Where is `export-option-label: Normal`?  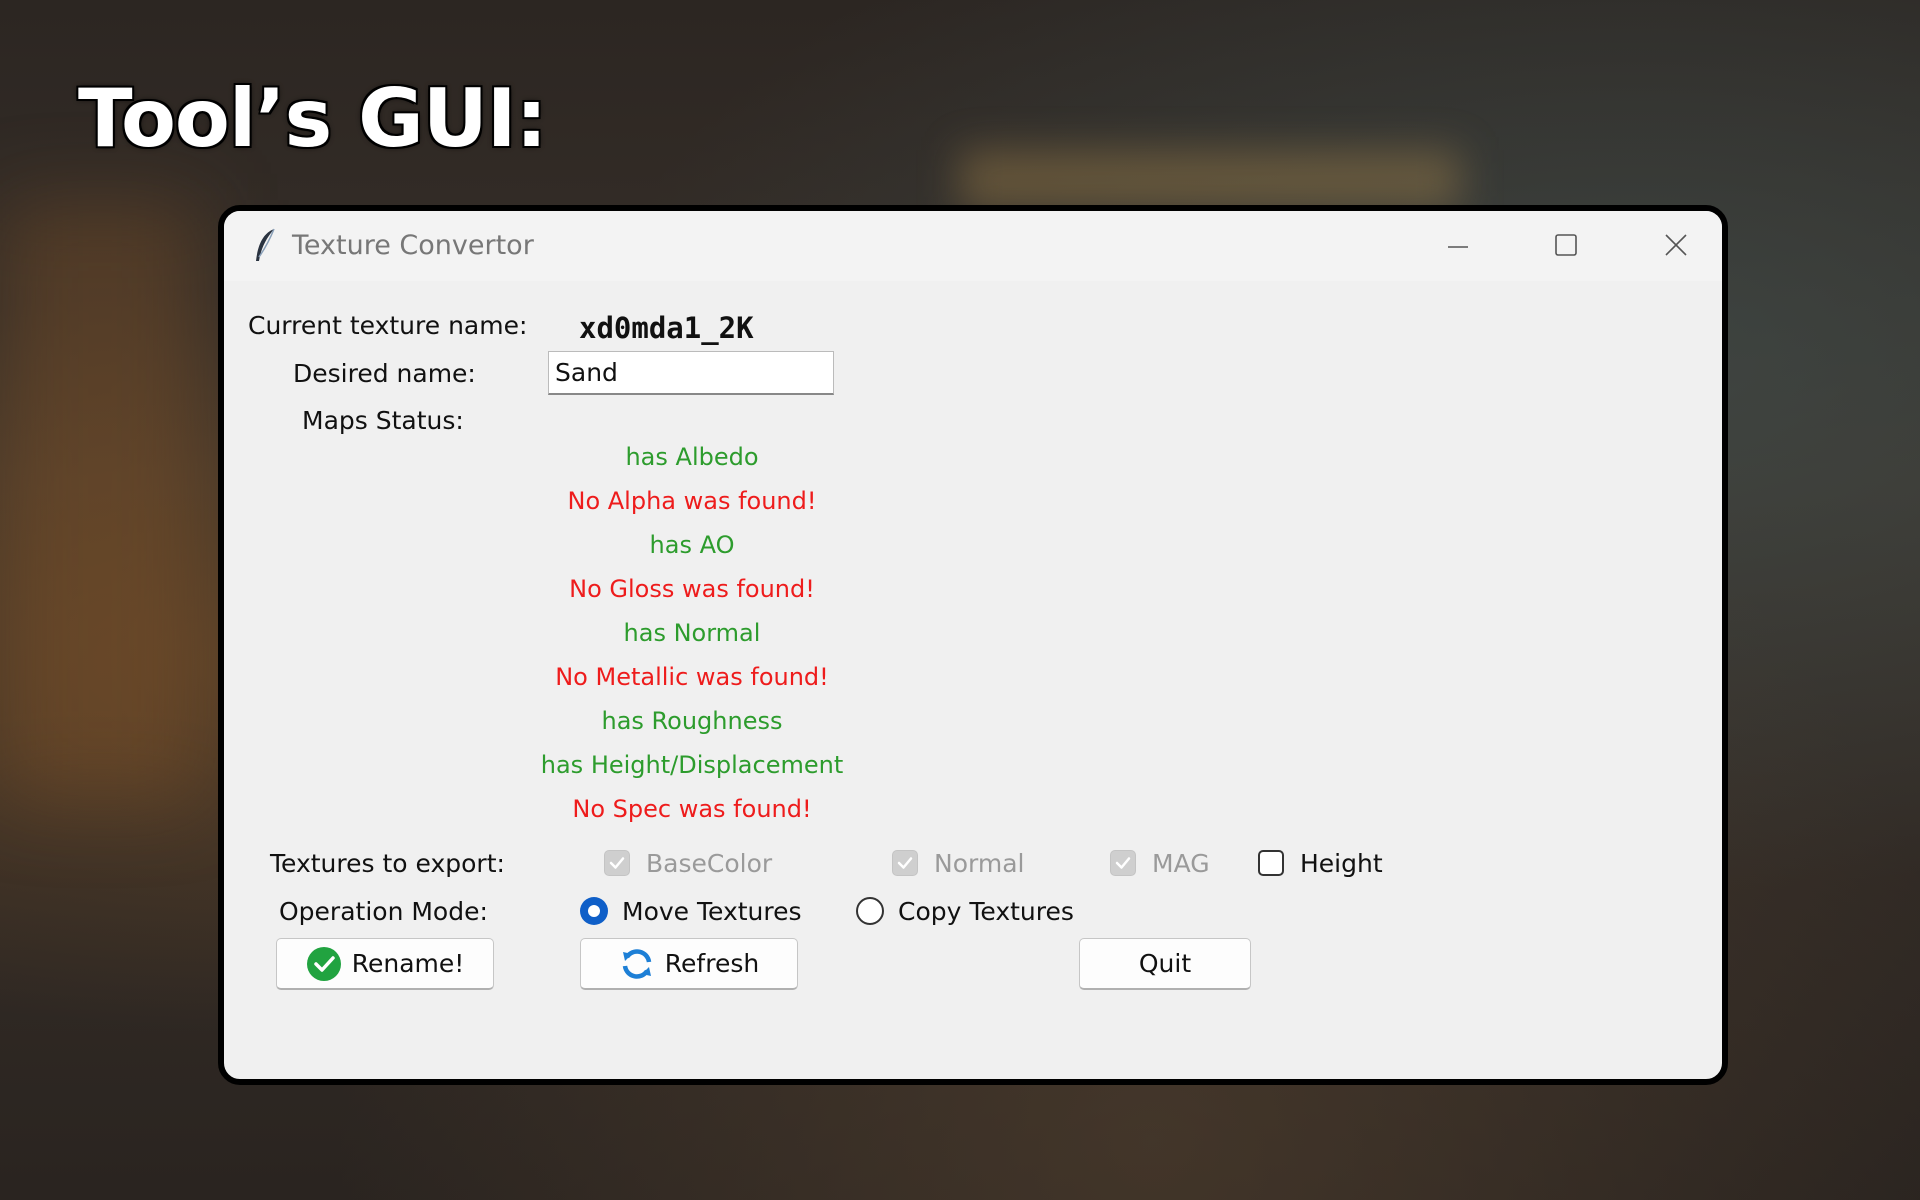 export-option-label: Normal is located at coordinates (979, 863).